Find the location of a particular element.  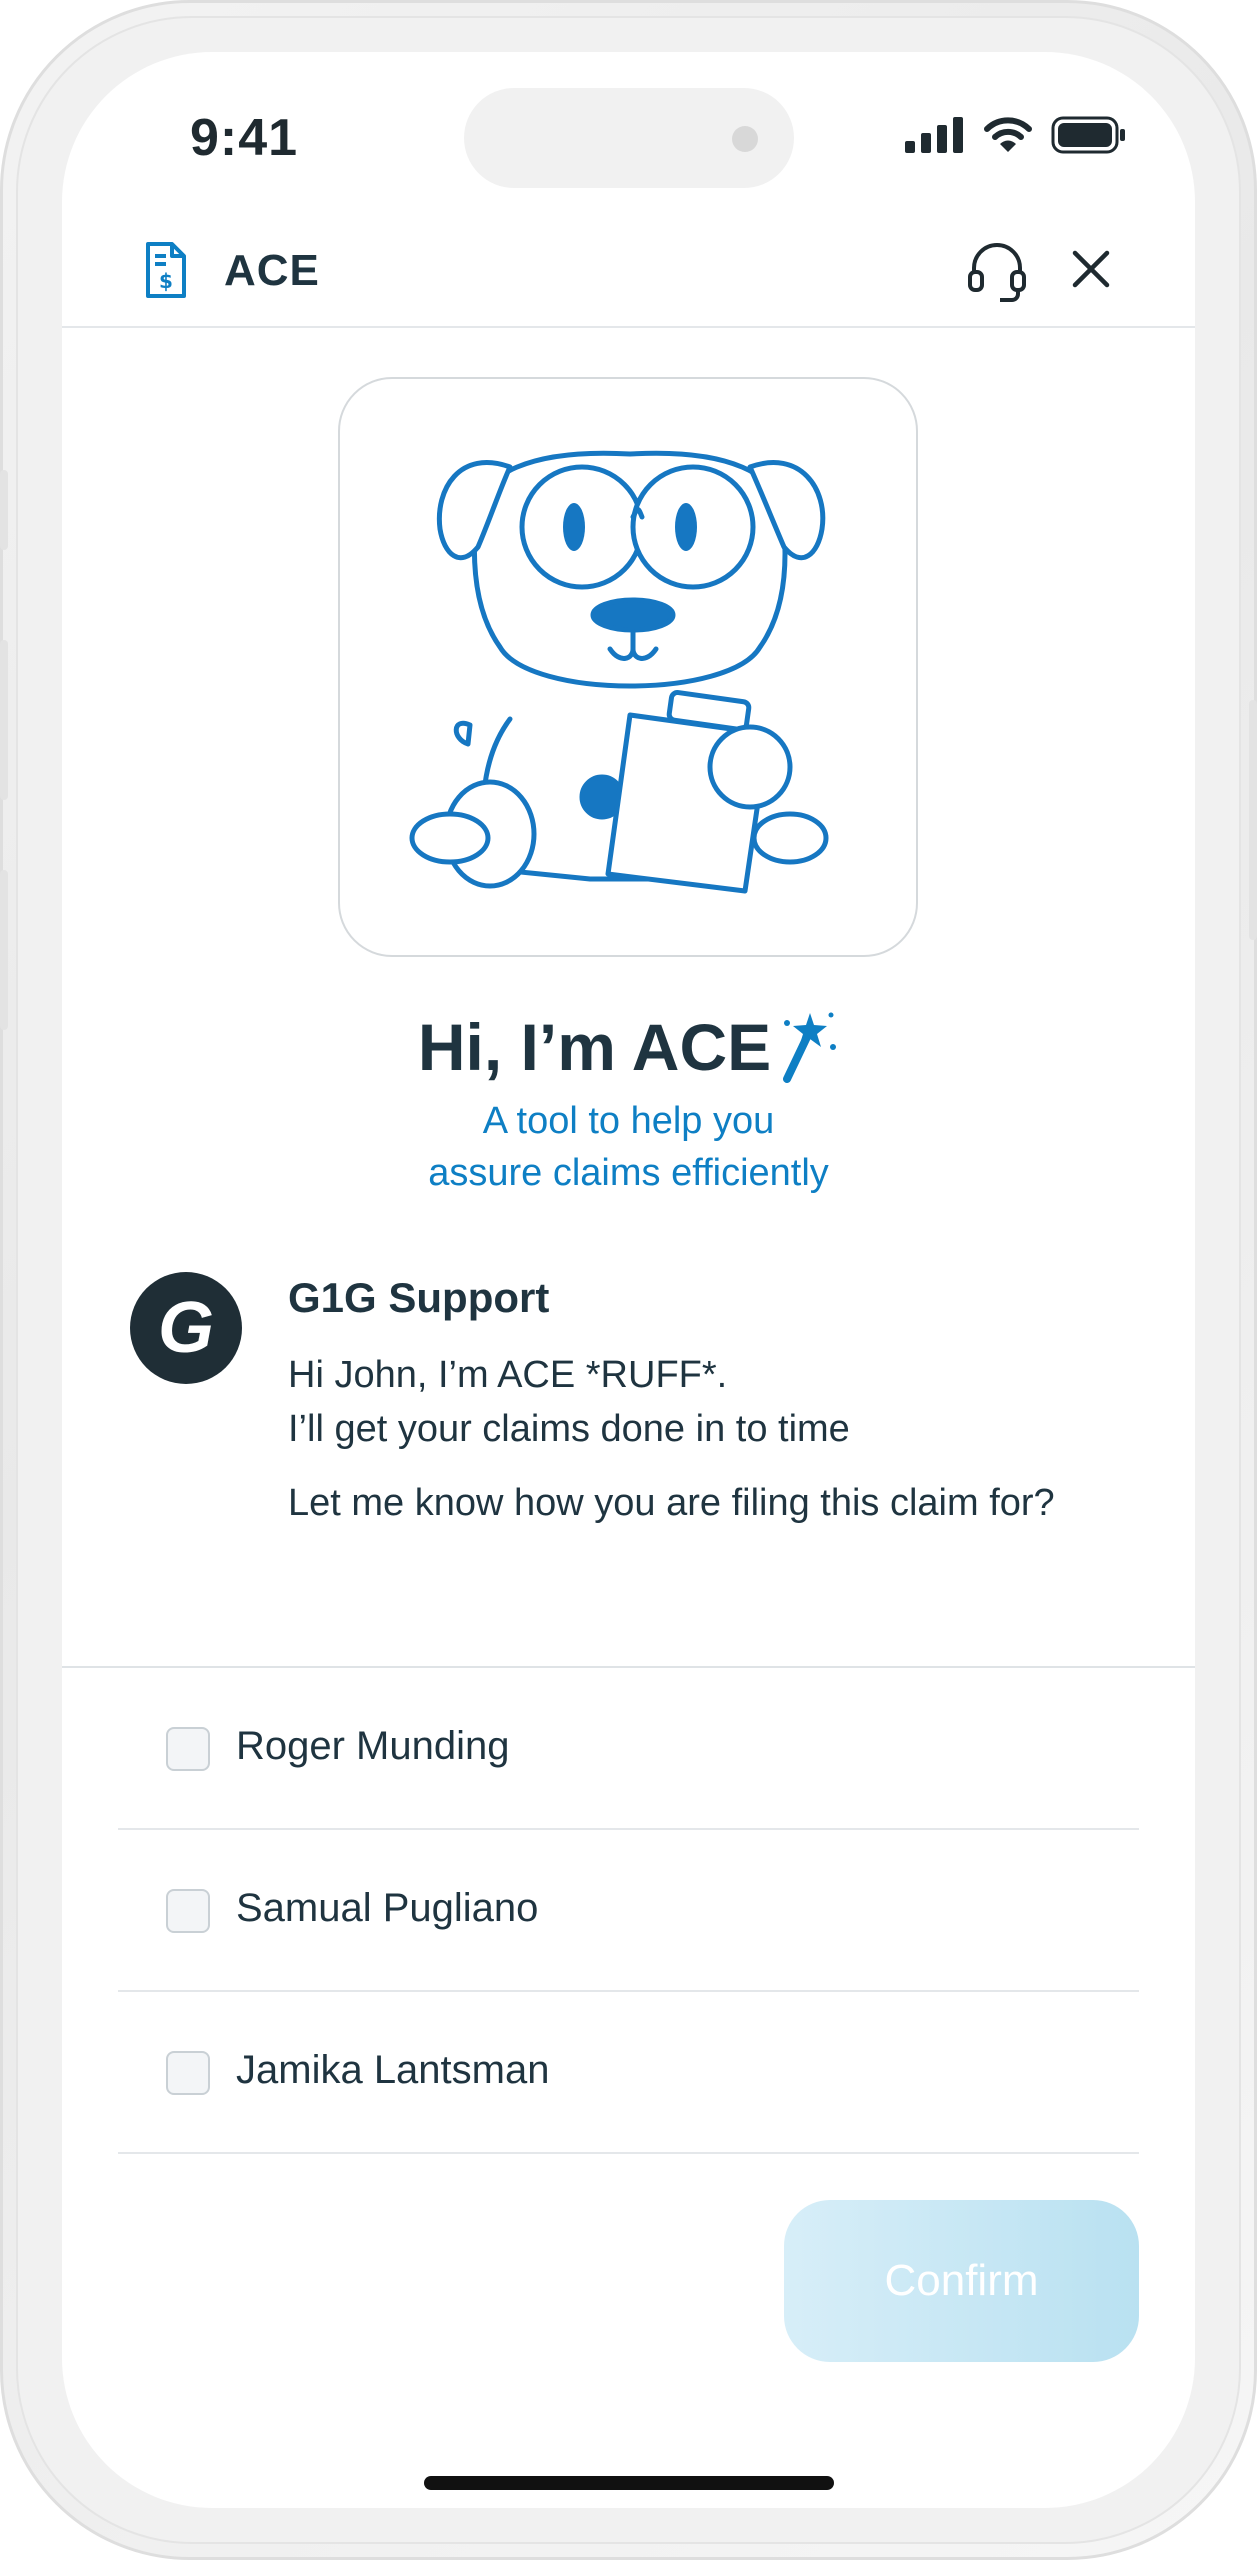

dog-mascot-illustration is located at coordinates (619, 672).